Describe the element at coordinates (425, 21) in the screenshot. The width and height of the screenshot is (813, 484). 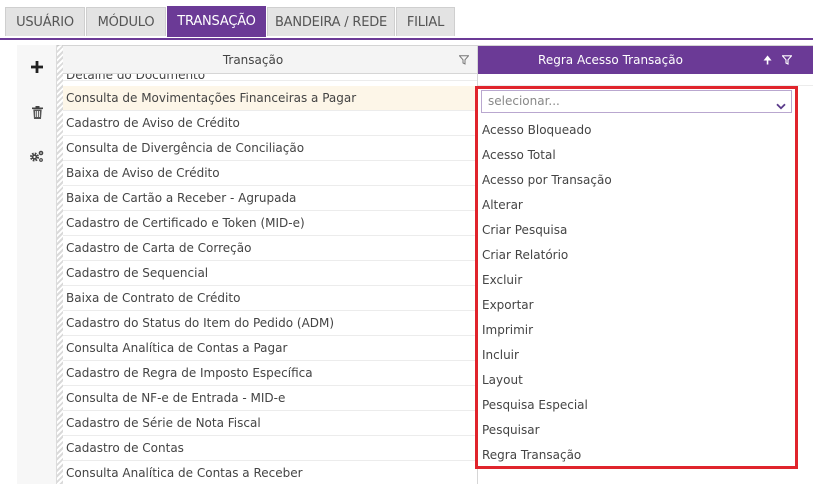
I see `tab-filial: FILIAL` at that location.